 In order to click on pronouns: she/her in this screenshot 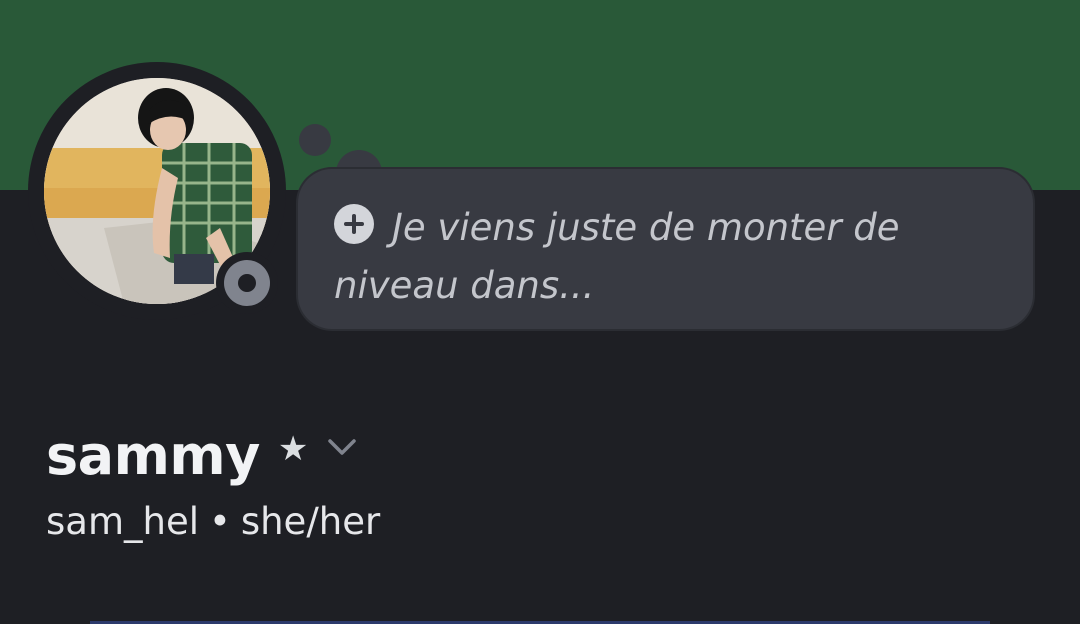, I will do `click(310, 521)`.